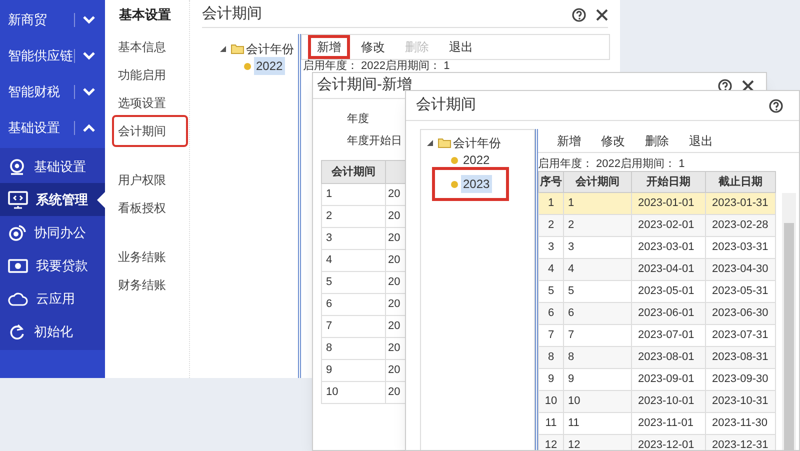  I want to click on menu-item: 用户权限, so click(150, 180).